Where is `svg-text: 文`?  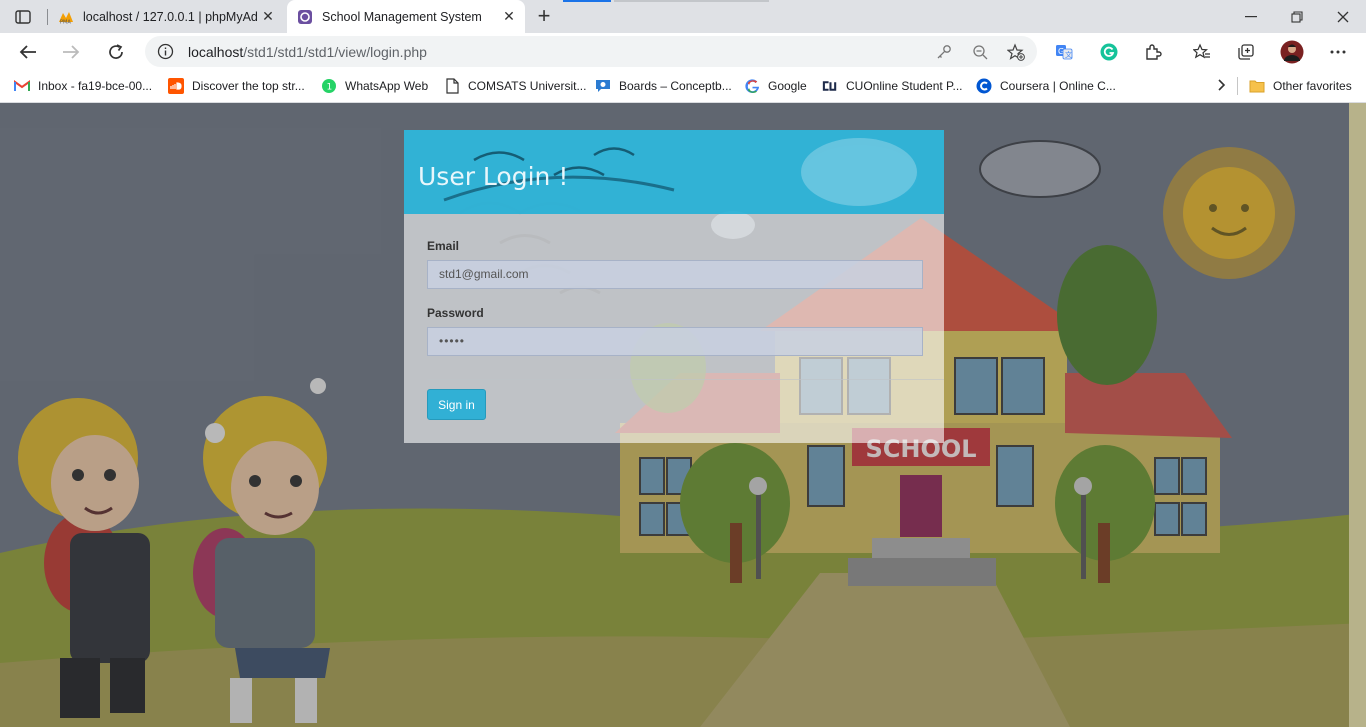
svg-text: 文 is located at coordinates (1068, 54).